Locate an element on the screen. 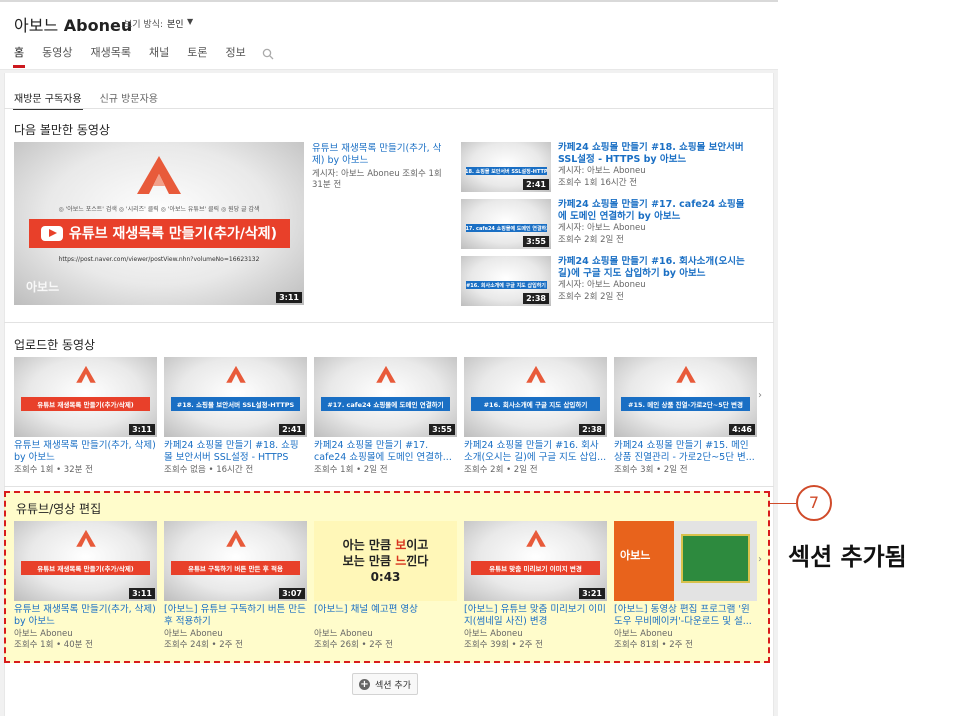  thumbnail-watermark: 아보느 is located at coordinates (43, 287).